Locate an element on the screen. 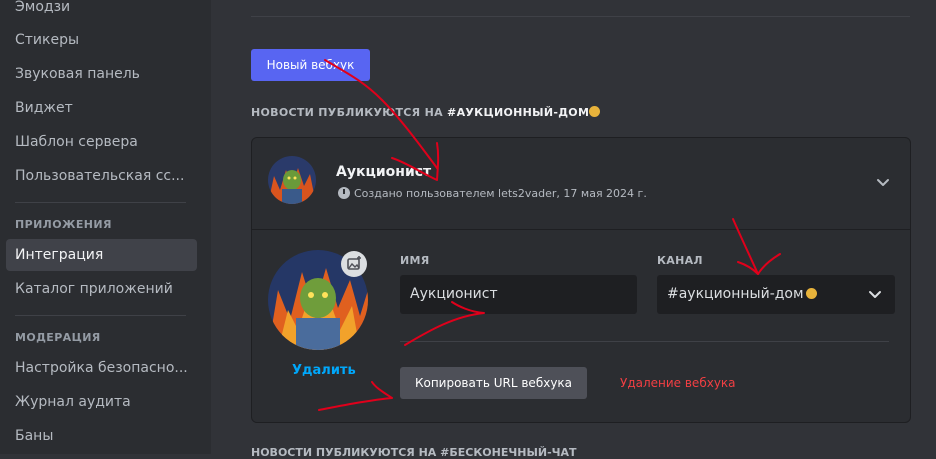  card-inner-divider is located at coordinates (644, 341).